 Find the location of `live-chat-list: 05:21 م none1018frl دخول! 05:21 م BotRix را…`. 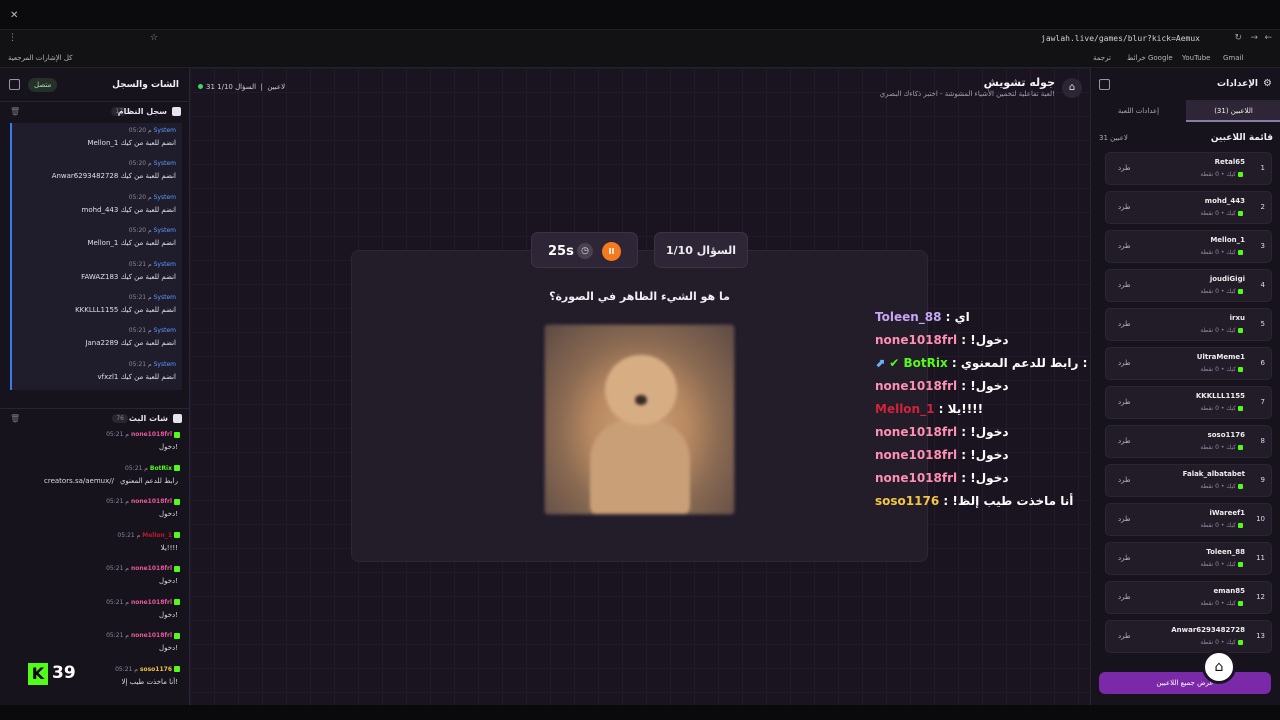

live-chat-list: 05:21 م none1018frl دخول! 05:21 م BotRix را… is located at coordinates (95, 563).